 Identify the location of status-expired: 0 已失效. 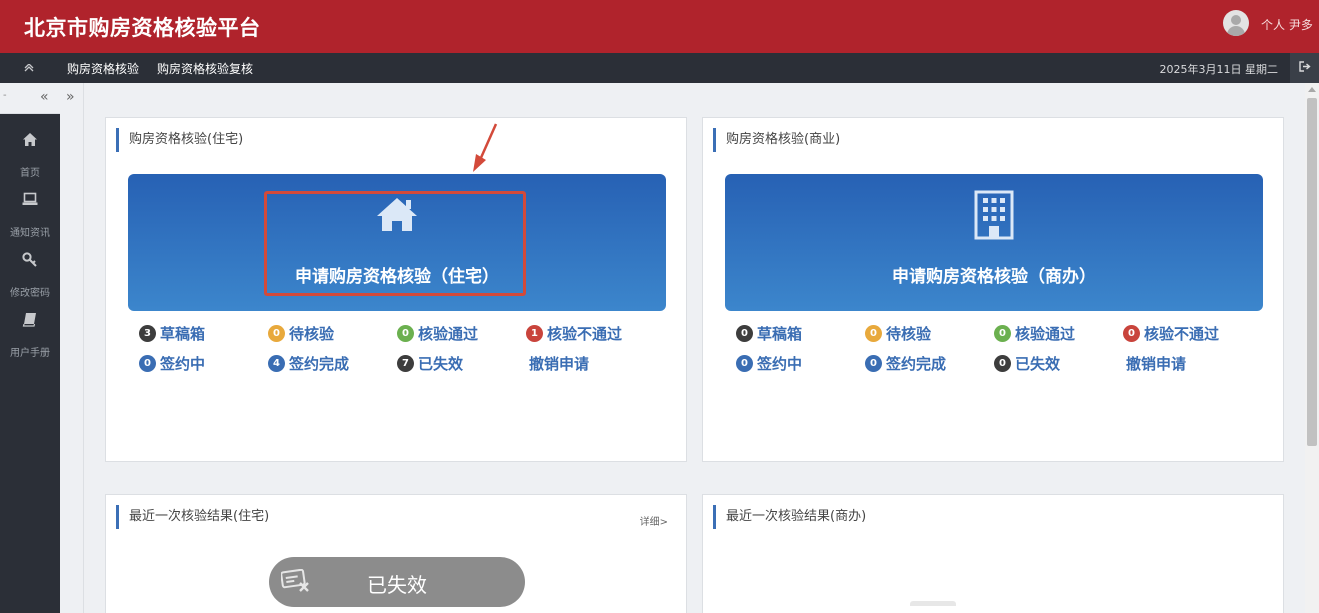
(1027, 363).